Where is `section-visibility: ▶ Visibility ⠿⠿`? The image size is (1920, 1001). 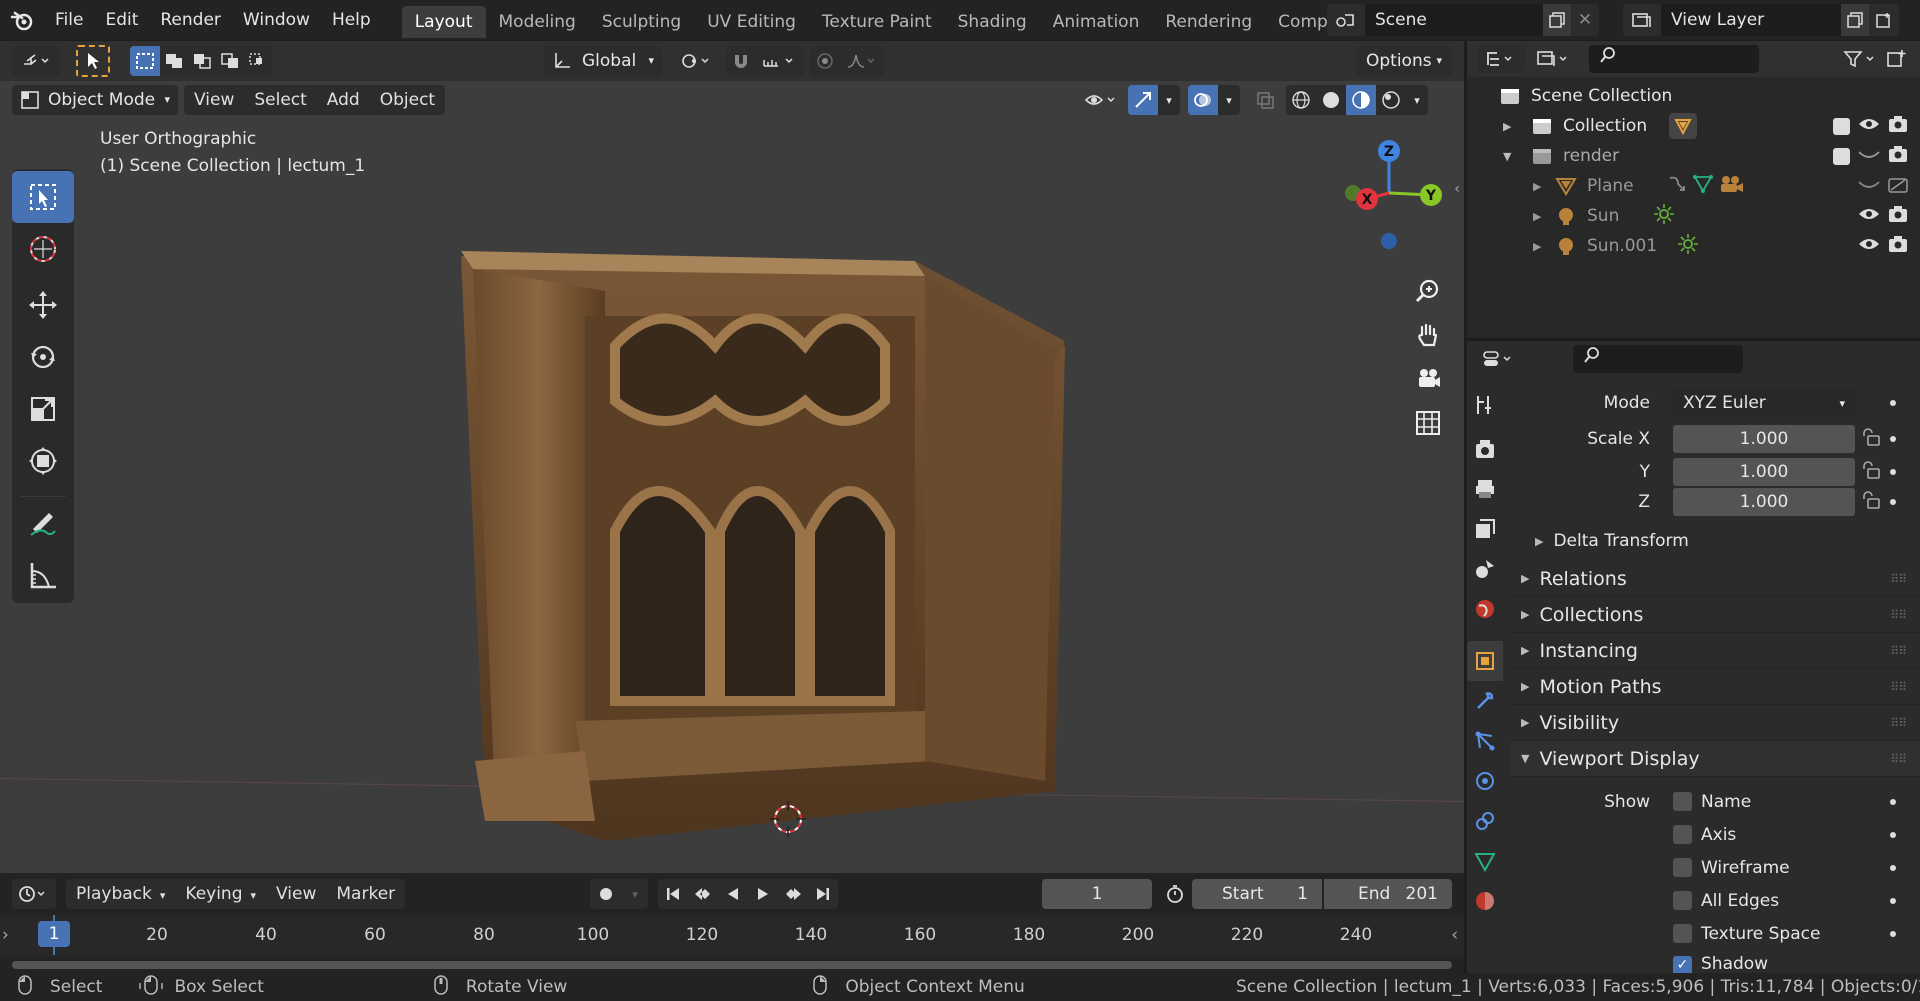 section-visibility: ▶ Visibility ⠿⠿ is located at coordinates (1715, 723).